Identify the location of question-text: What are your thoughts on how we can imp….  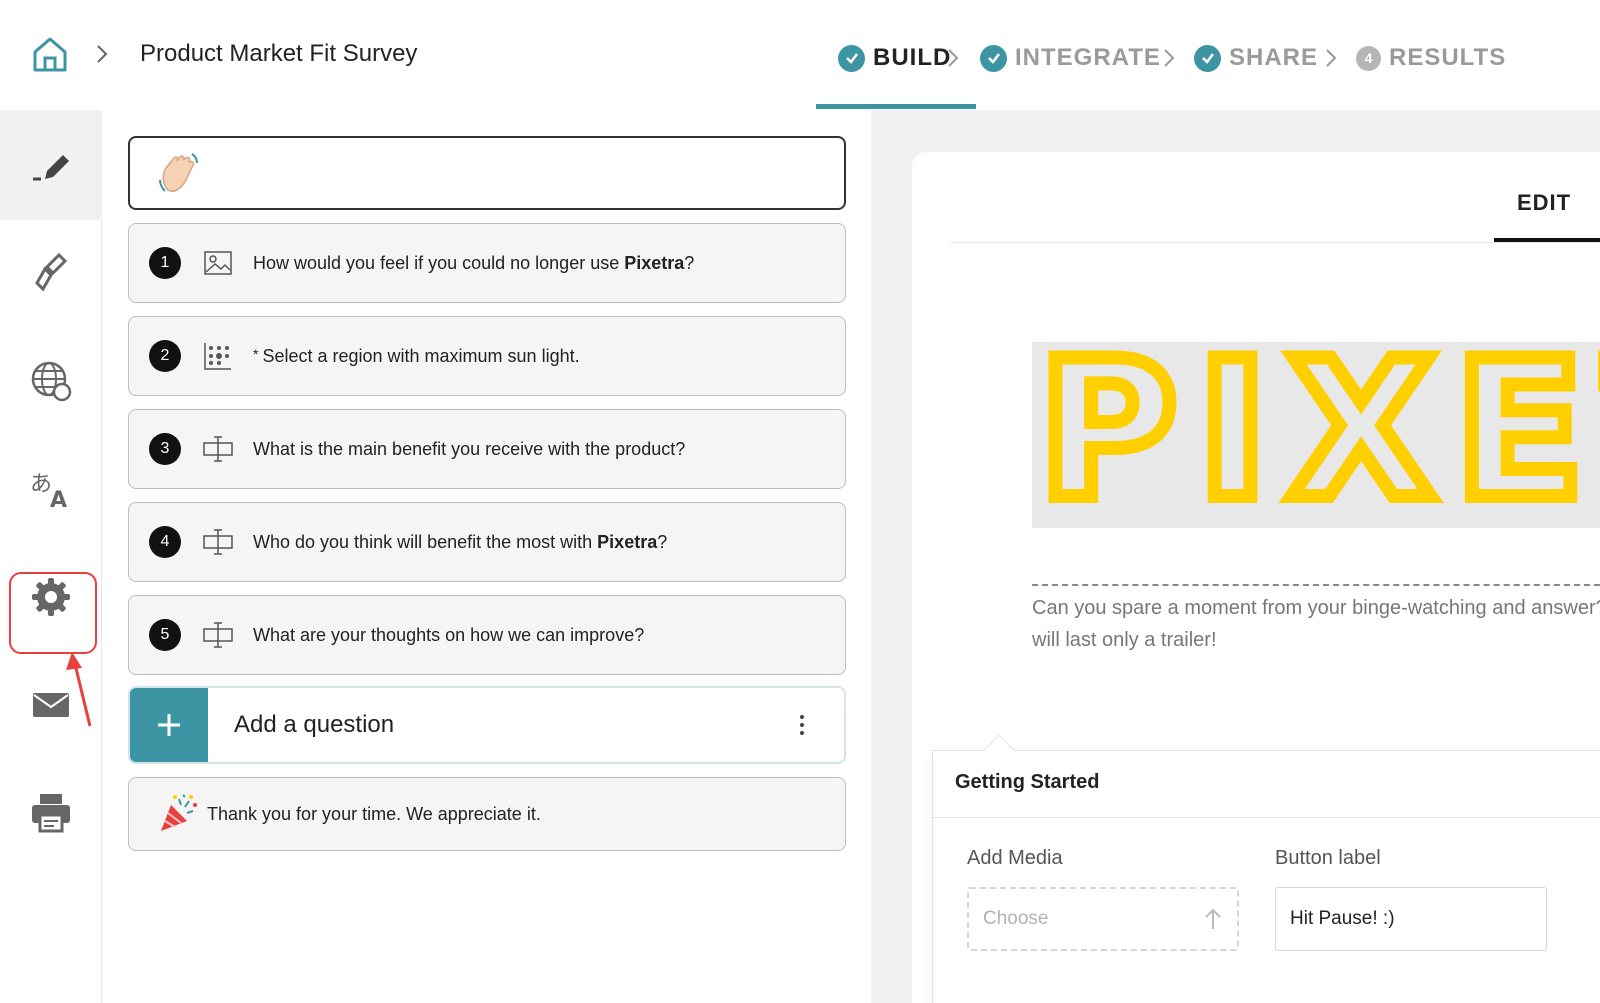
(449, 634).